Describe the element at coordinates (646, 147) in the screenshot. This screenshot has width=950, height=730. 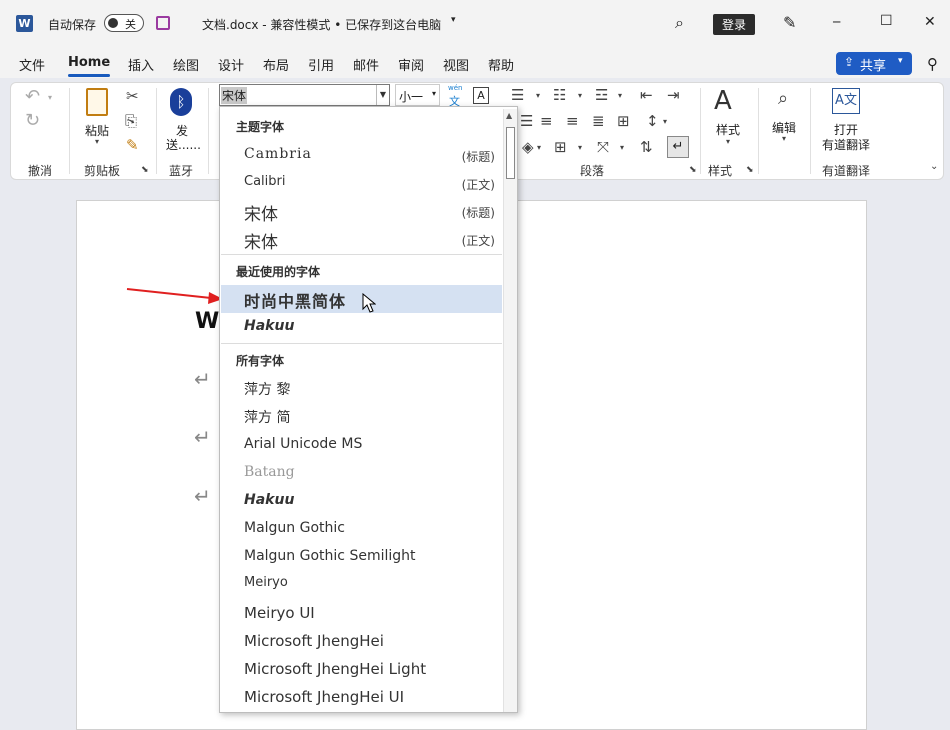
I see `sort-icon: ⇅` at that location.